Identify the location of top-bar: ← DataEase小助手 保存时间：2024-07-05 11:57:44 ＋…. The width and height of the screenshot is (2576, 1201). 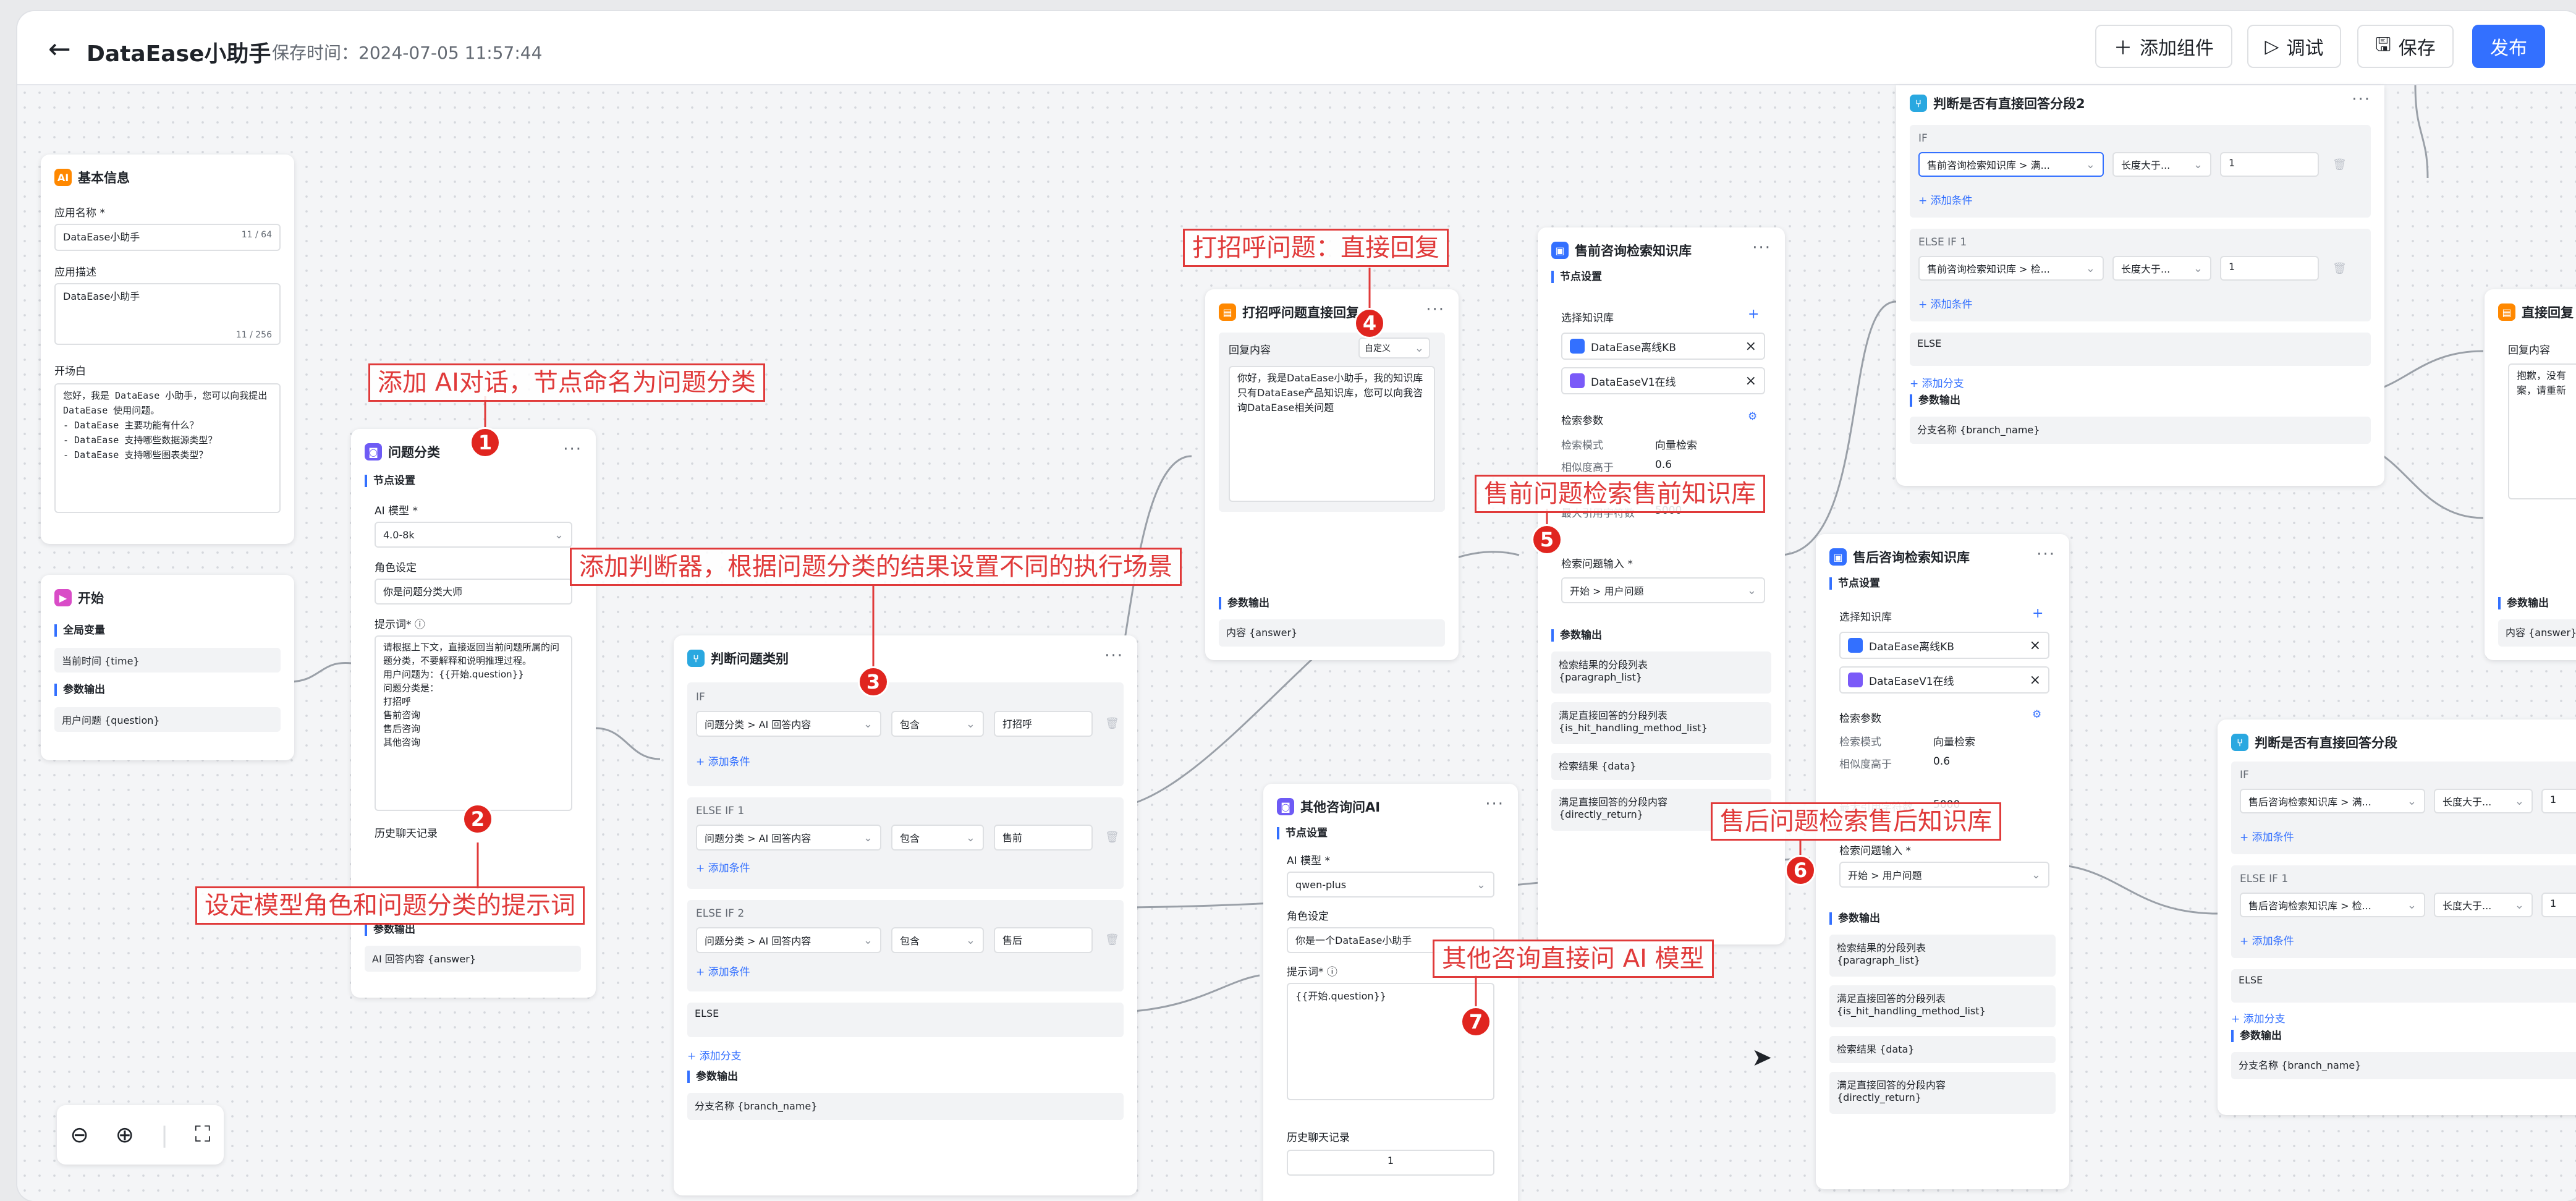
(1296, 48).